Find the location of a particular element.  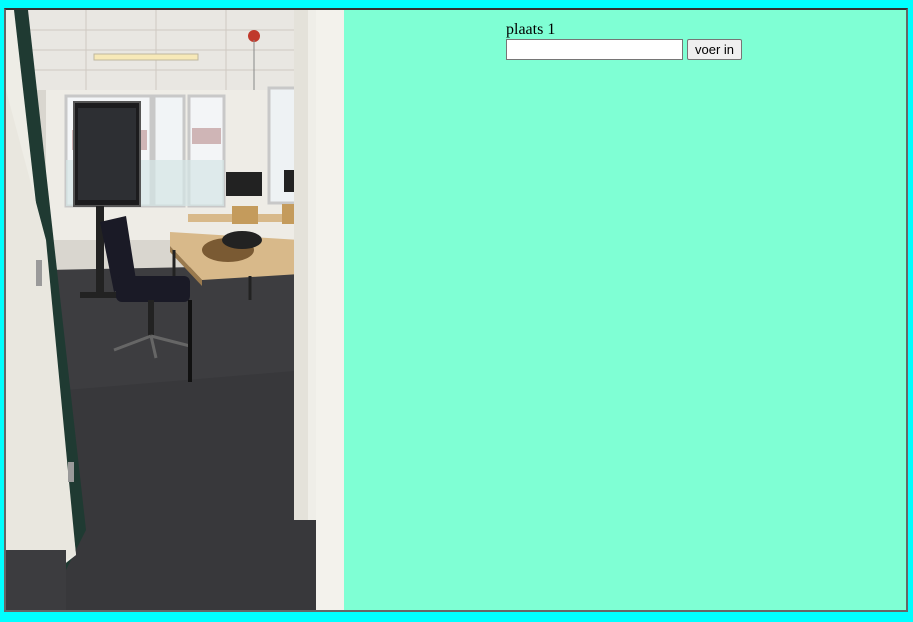

place-input is located at coordinates (594, 49).